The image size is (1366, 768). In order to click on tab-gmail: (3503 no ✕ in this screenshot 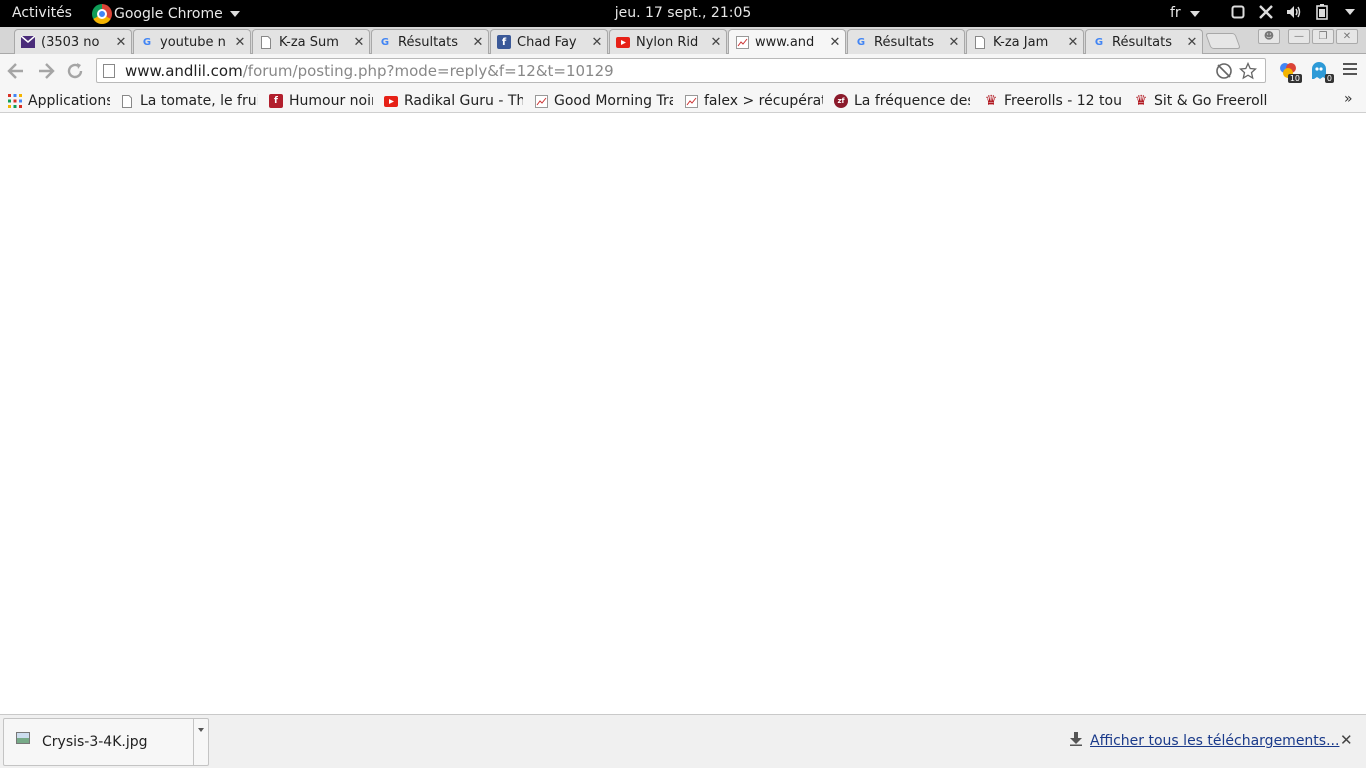, I will do `click(73, 41)`.